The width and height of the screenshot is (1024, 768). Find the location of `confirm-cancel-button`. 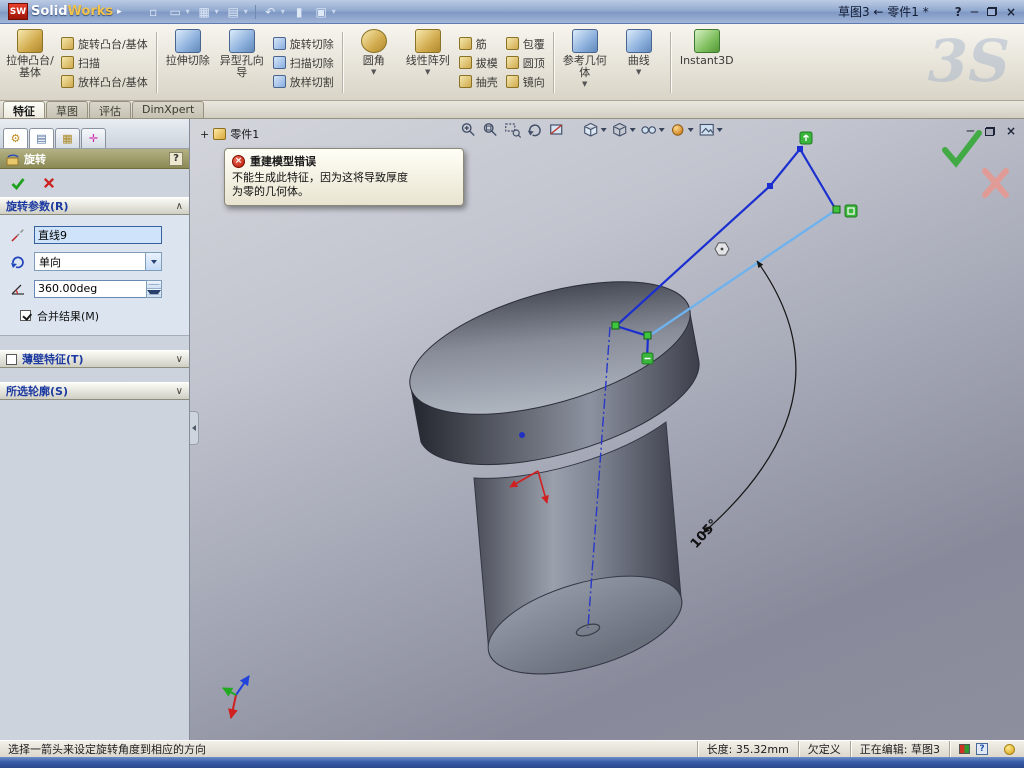

confirm-cancel-button is located at coordinates (995, 183).